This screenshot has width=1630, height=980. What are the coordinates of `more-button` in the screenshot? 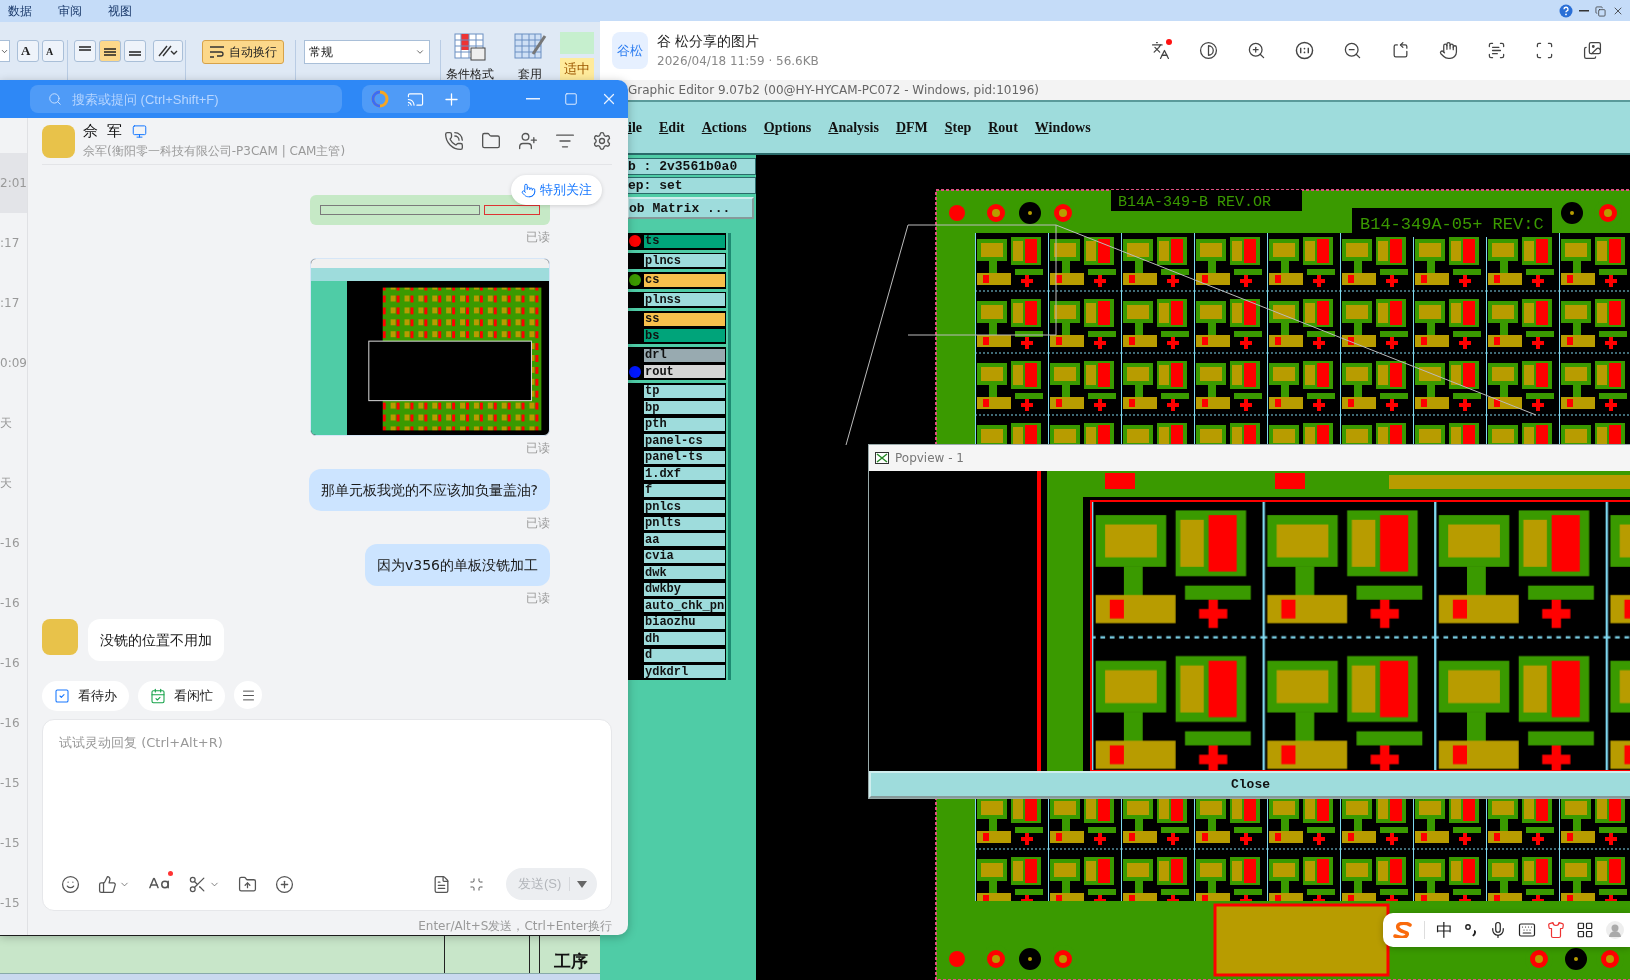 It's located at (248, 695).